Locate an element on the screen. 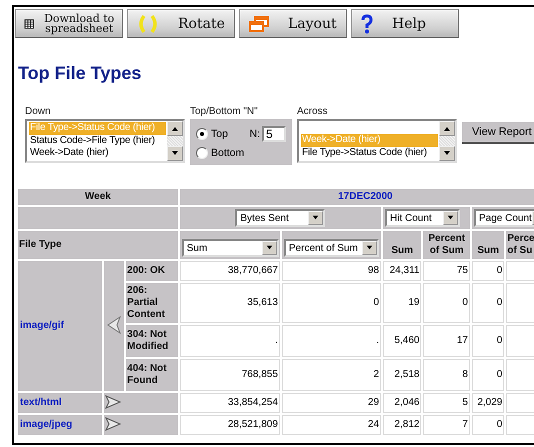 The image size is (534, 447). table-cell: 75 is located at coordinates (446, 271).